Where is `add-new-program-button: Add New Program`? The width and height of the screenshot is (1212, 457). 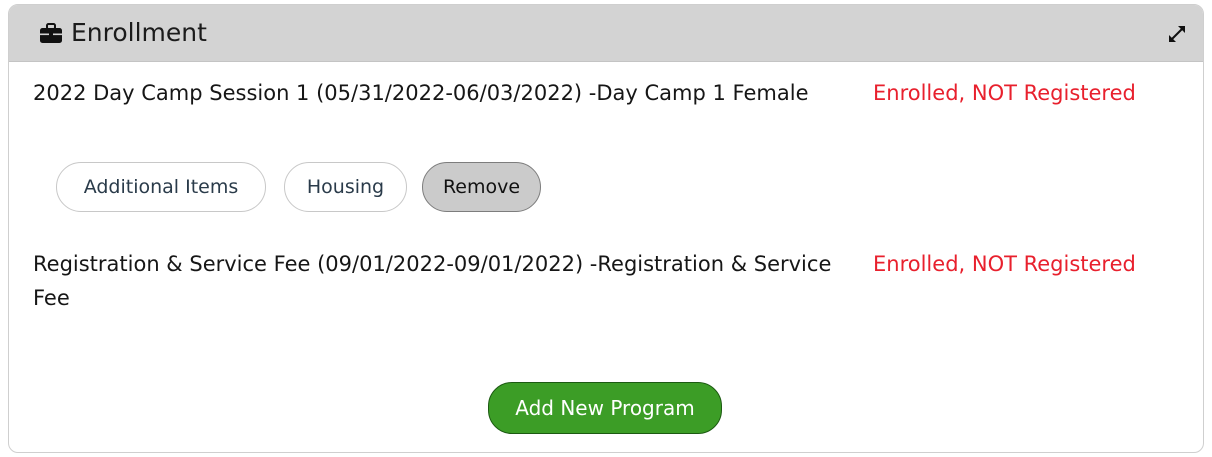 add-new-program-button: Add New Program is located at coordinates (605, 408).